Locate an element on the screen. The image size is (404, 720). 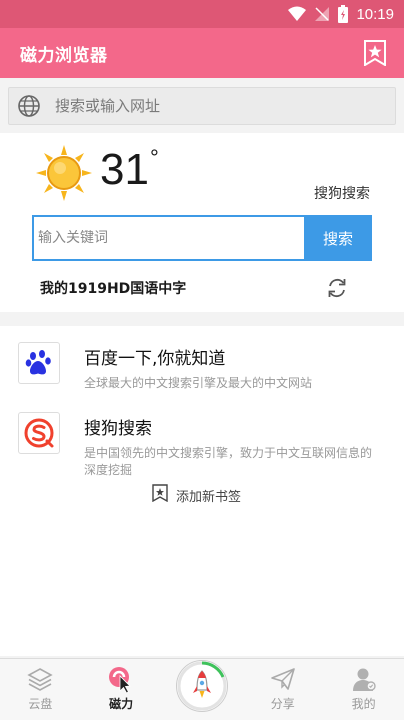
bookmark-name: 搜狗搜索 is located at coordinates (118, 429).